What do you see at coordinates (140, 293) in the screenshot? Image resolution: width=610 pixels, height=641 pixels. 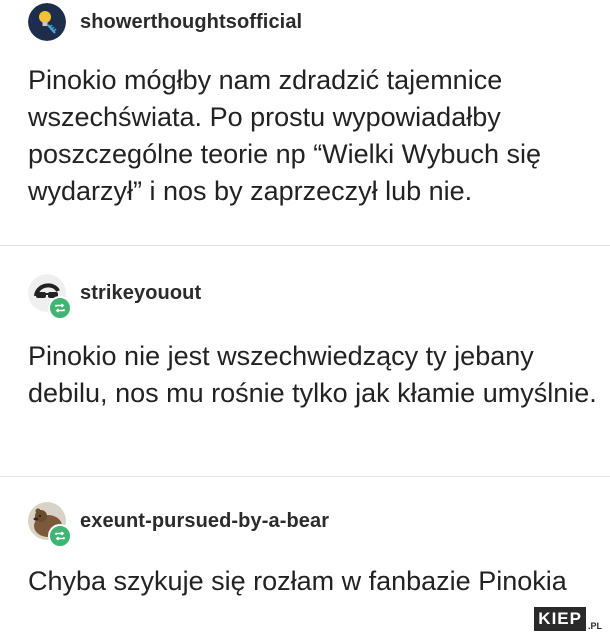 I see `username: strikeyouout` at bounding box center [140, 293].